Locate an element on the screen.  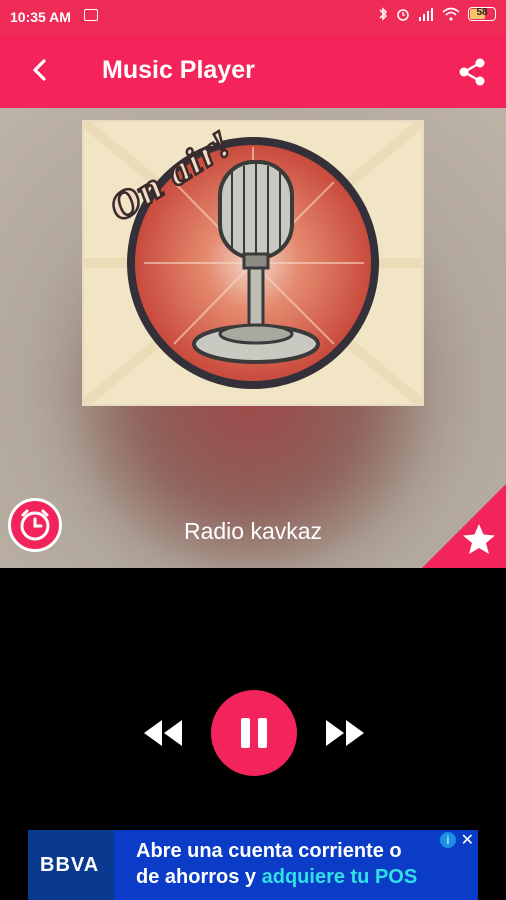
pause-button is located at coordinates (254, 733).